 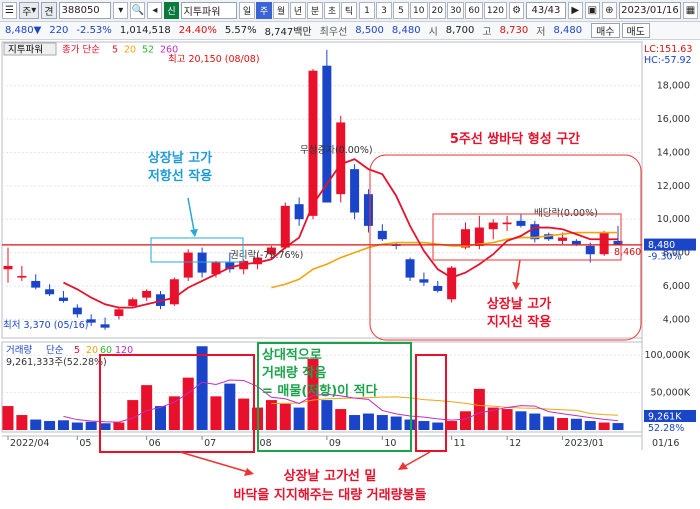 What do you see at coordinates (519, 322) in the screenshot?
I see `support-annotation-line2: 지지선 작용` at bounding box center [519, 322].